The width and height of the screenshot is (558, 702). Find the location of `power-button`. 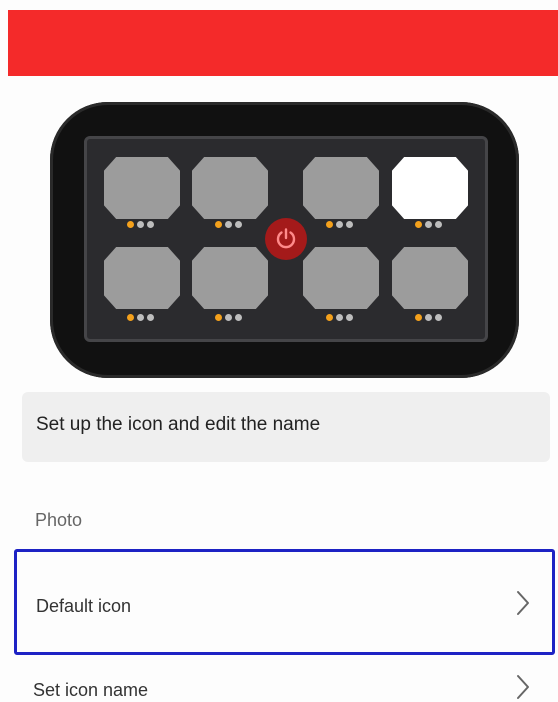

power-button is located at coordinates (286, 239).